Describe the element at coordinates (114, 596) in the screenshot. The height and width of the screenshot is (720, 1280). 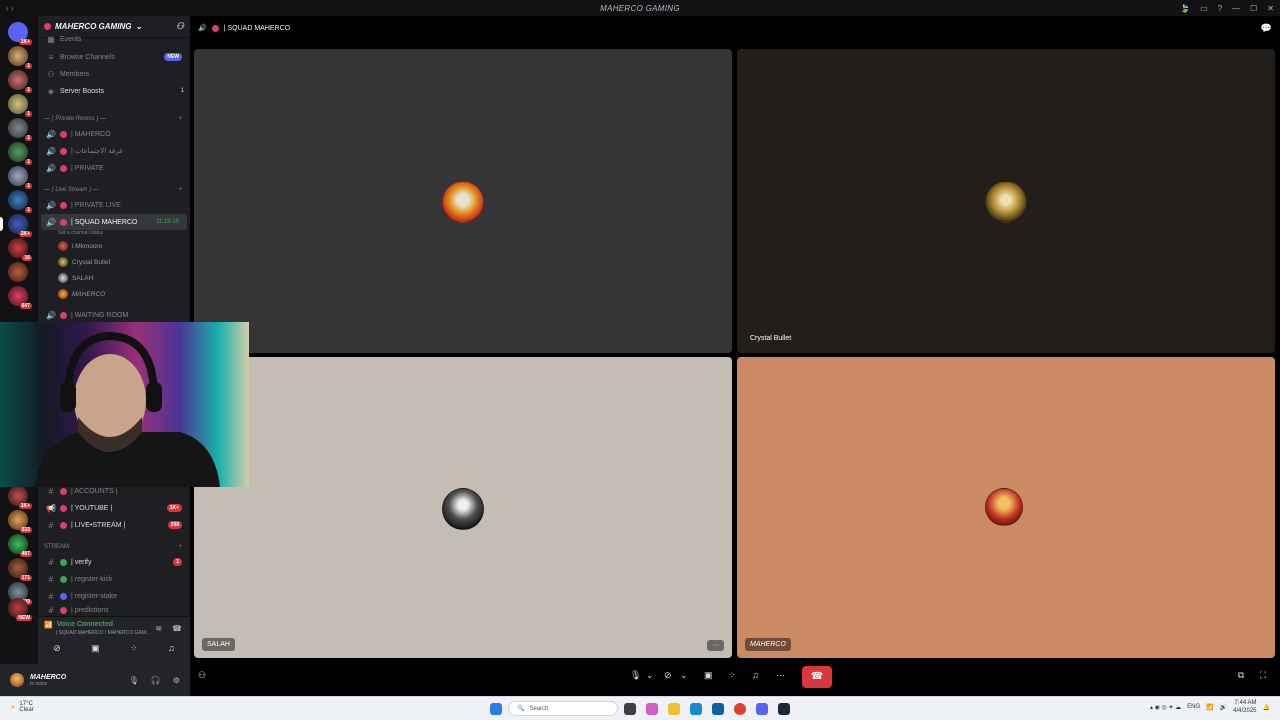
I see `text-channel-register-stake: # | register-stake` at that location.